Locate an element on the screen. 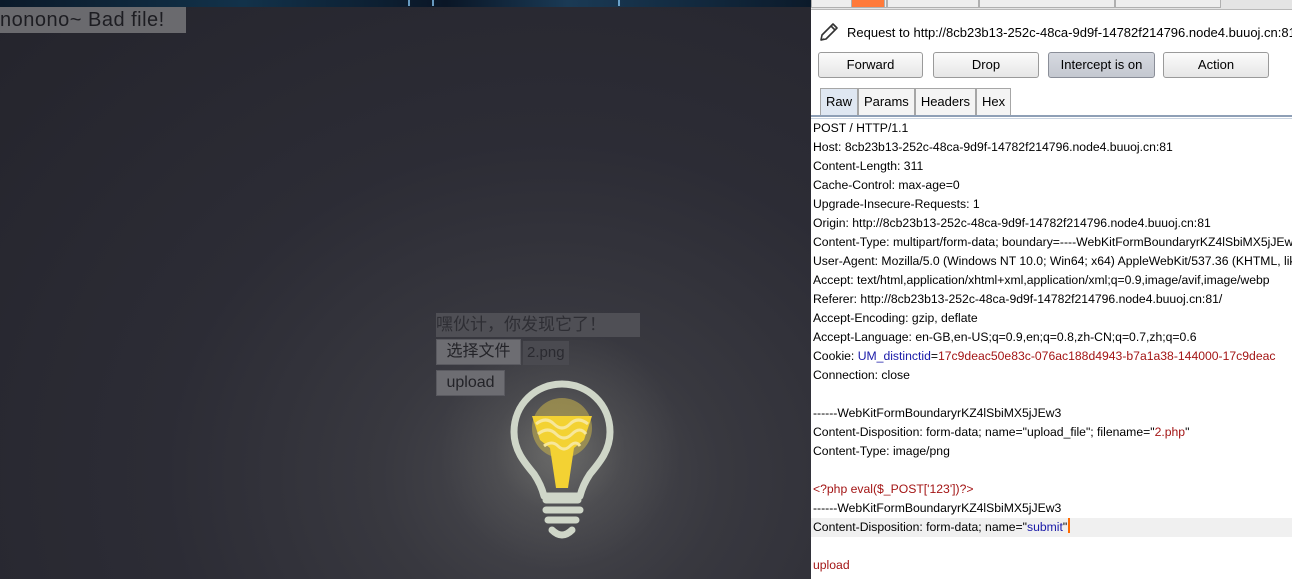  burp-tab-strip is located at coordinates (1051, 5).